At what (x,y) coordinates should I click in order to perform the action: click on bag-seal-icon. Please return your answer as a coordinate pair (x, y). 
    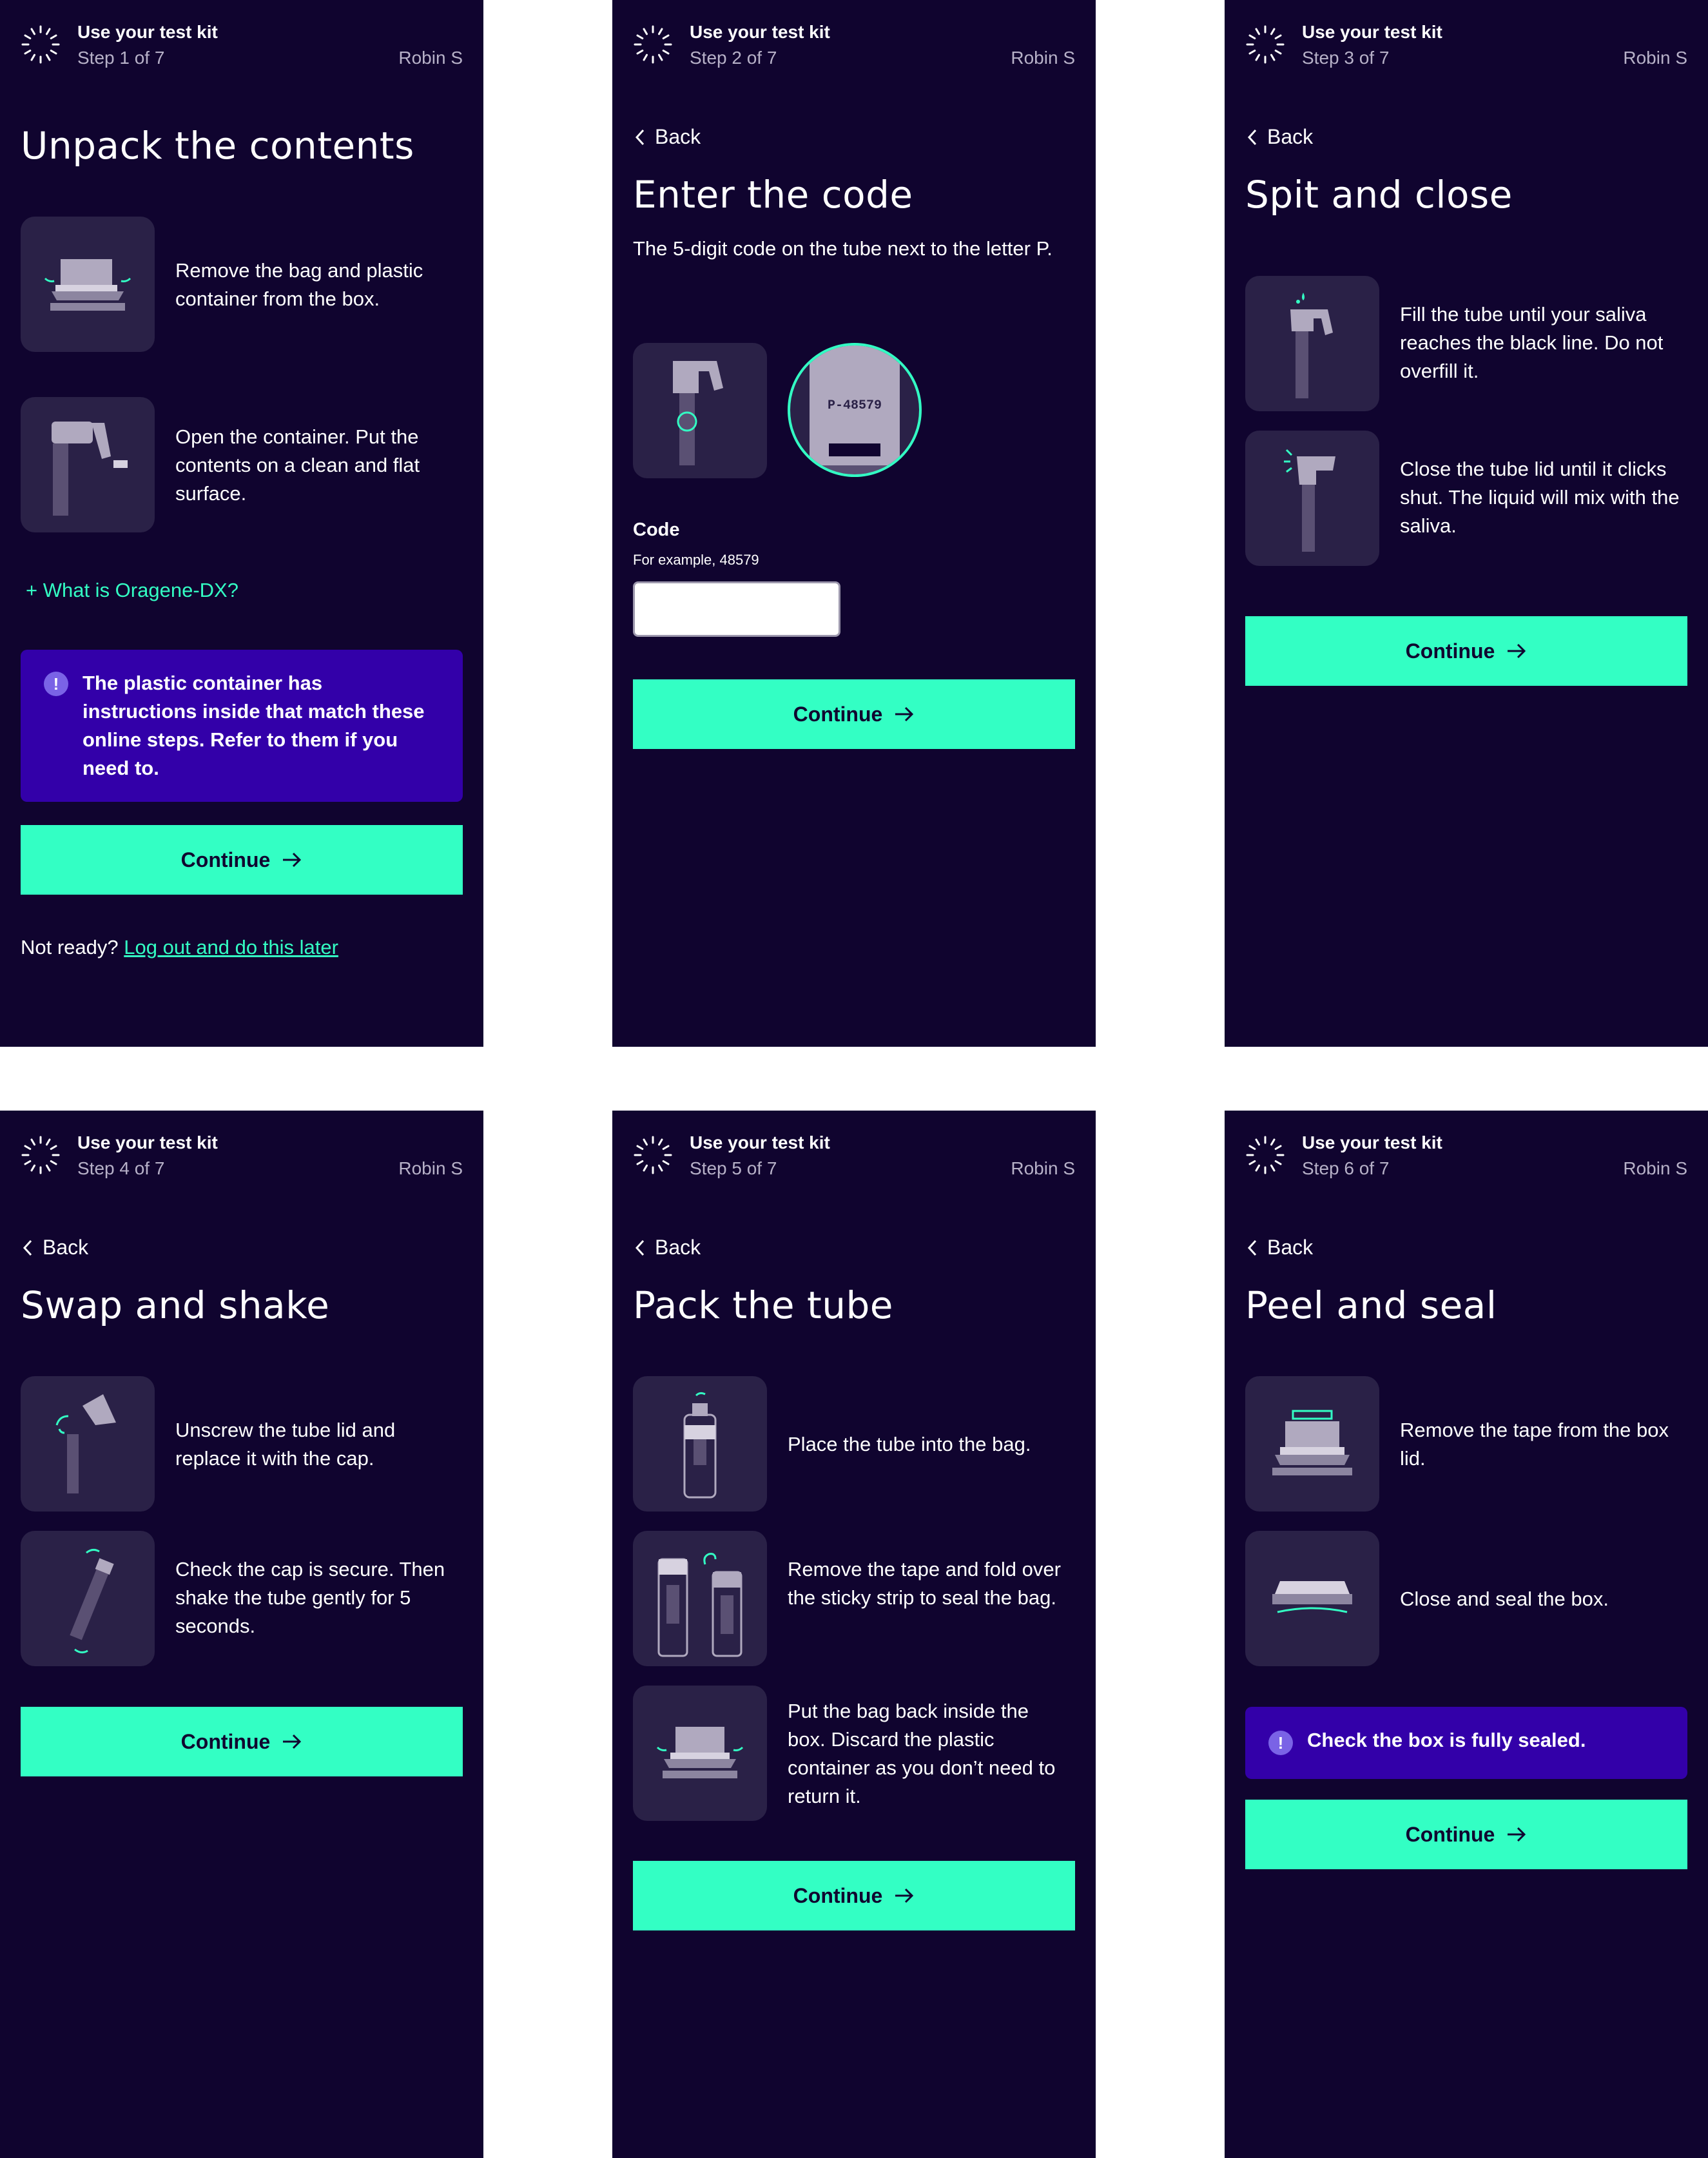
    Looking at the image, I should click on (700, 1598).